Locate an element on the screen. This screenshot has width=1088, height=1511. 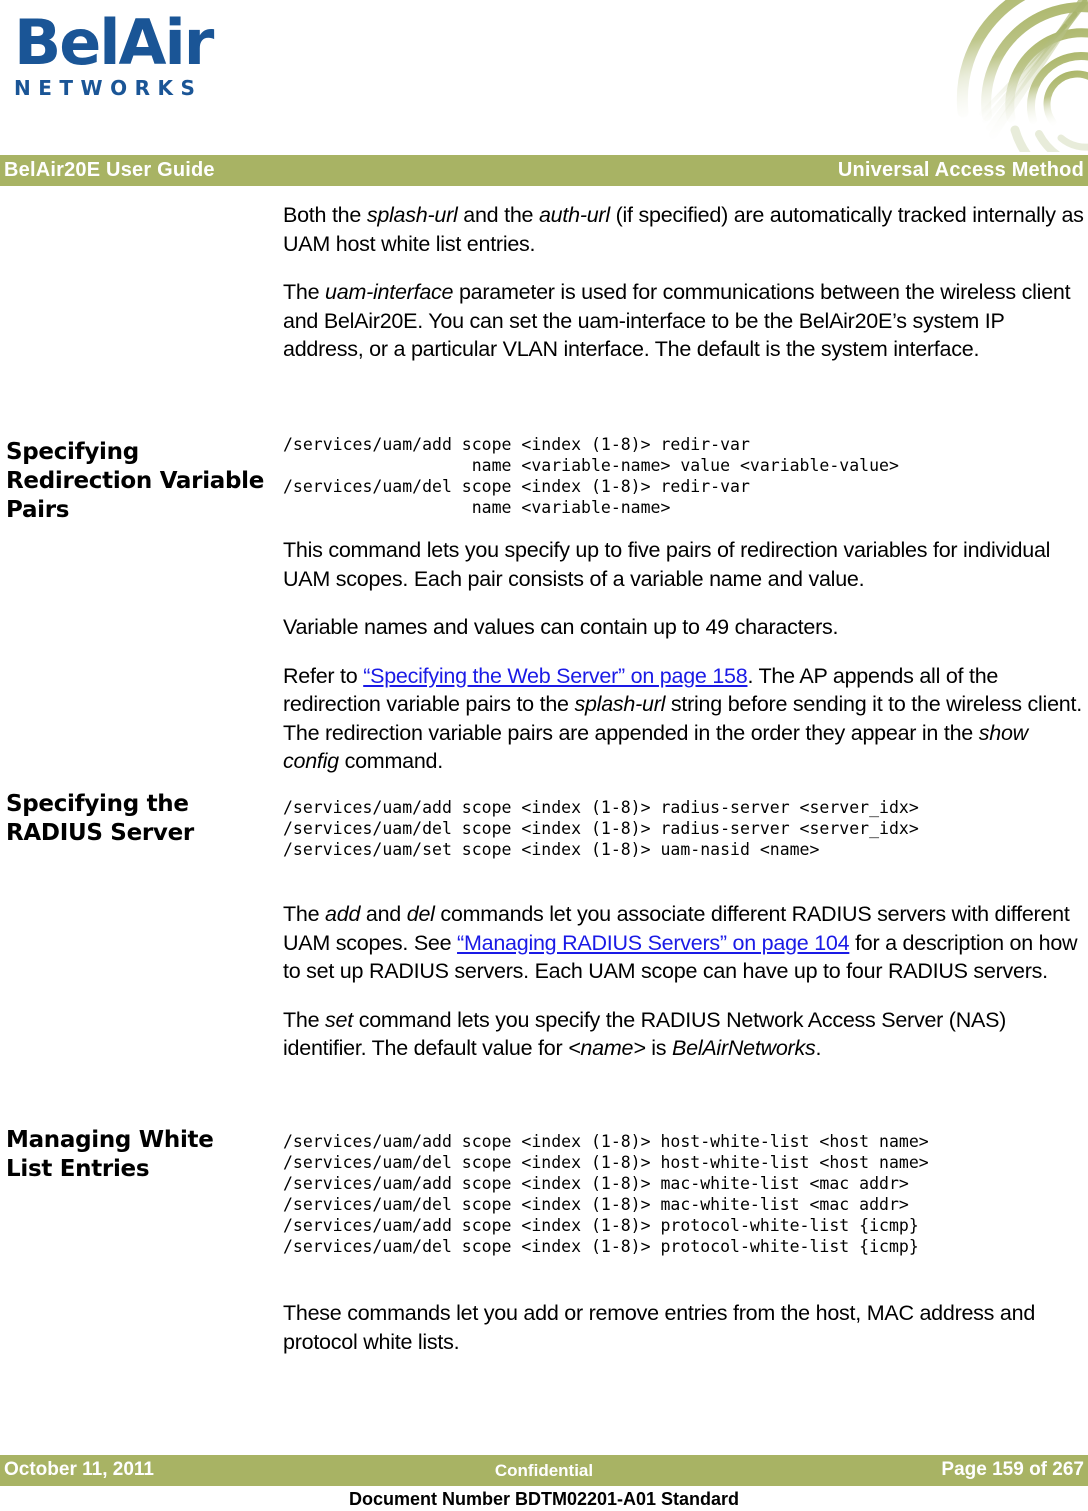
term-set: set is located at coordinates (339, 1019).